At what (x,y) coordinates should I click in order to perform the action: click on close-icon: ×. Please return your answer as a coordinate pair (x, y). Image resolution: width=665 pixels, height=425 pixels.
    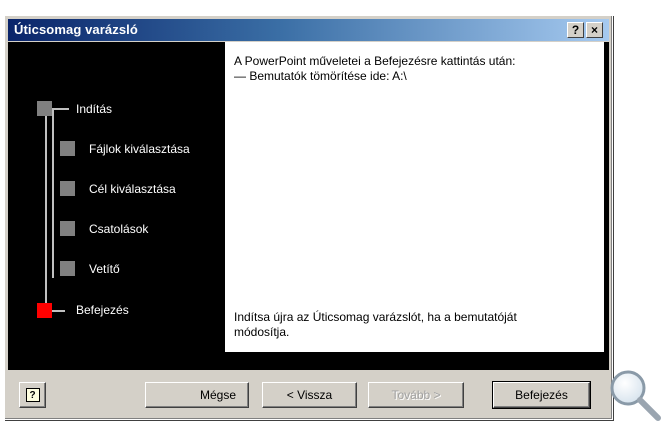
    Looking at the image, I should click on (594, 30).